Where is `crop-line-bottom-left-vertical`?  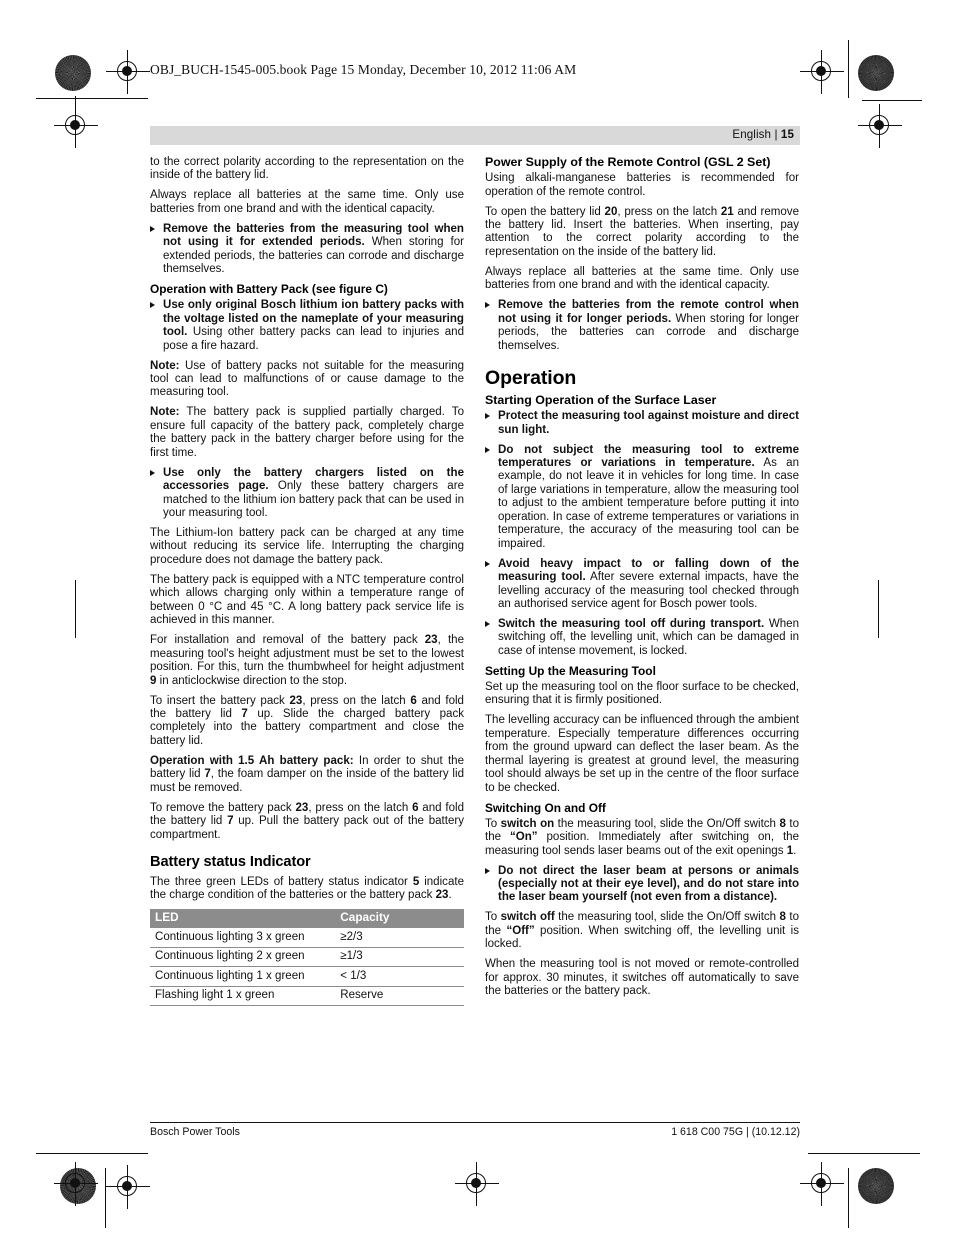 crop-line-bottom-left-vertical is located at coordinates (106, 1198).